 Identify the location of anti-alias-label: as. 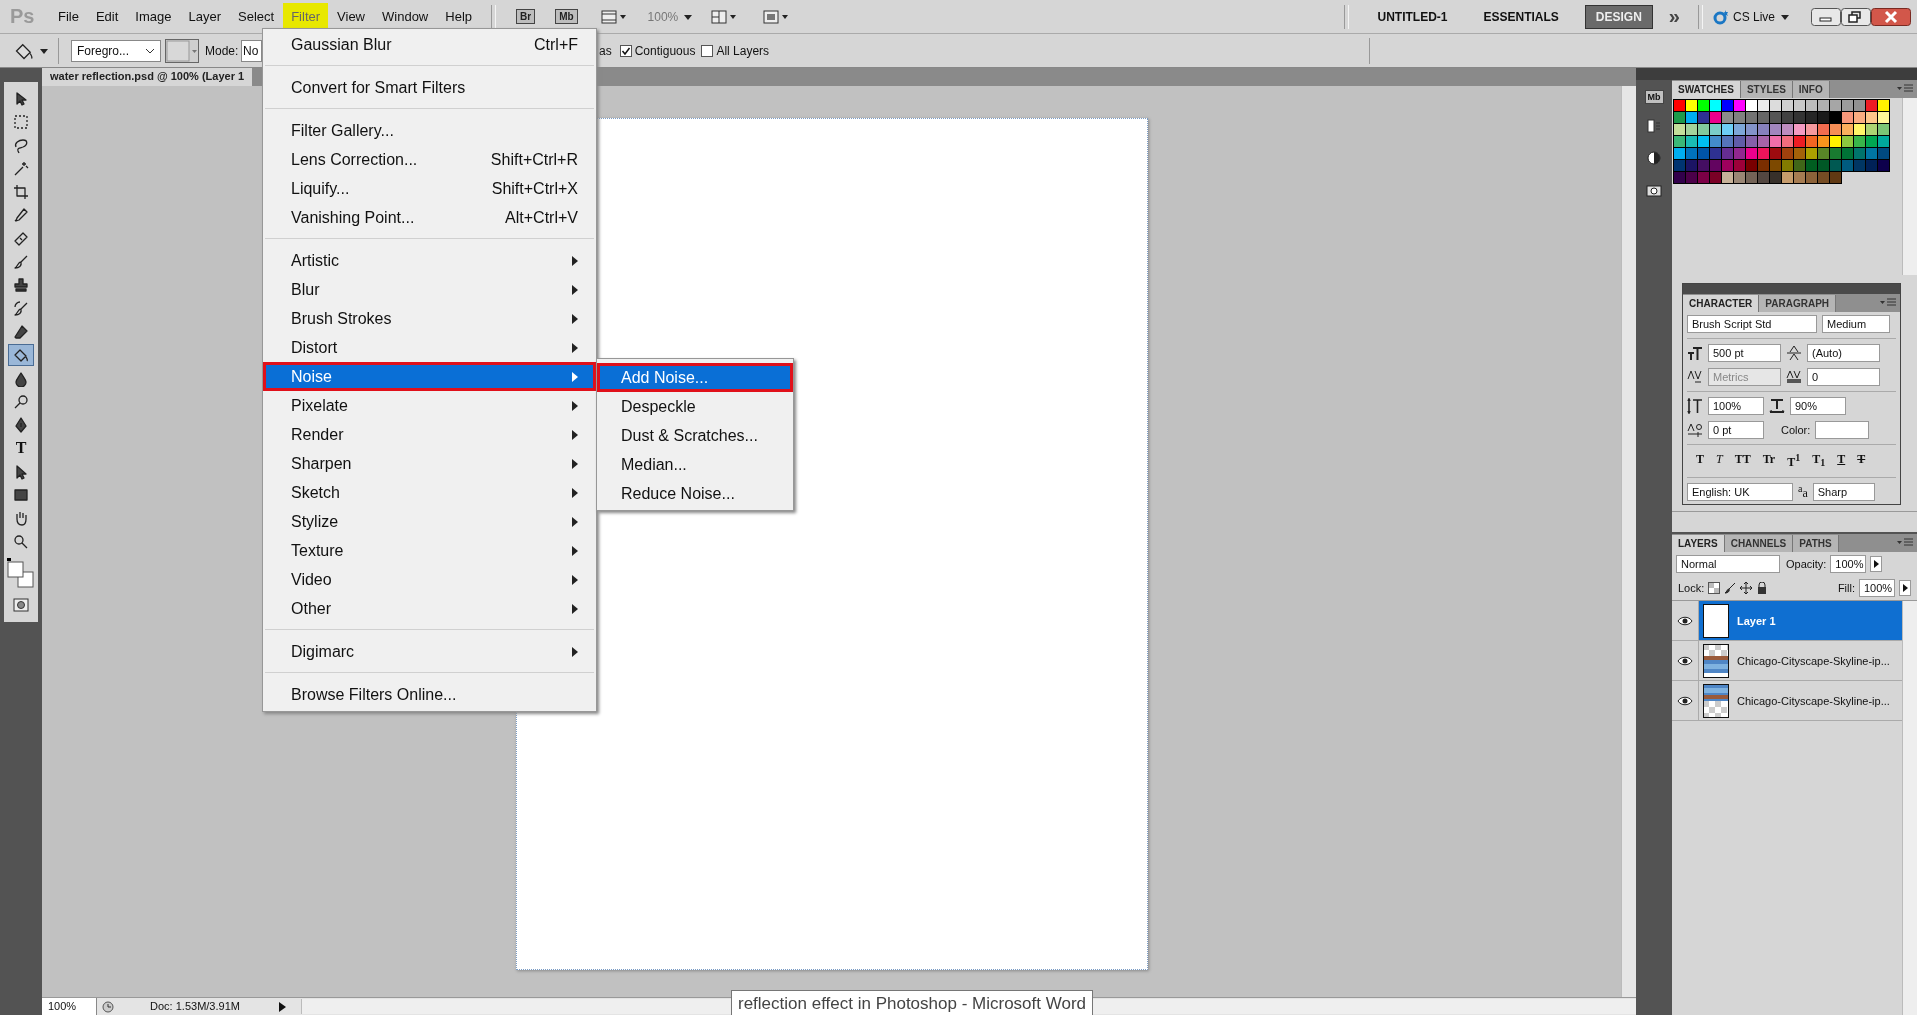
(605, 50).